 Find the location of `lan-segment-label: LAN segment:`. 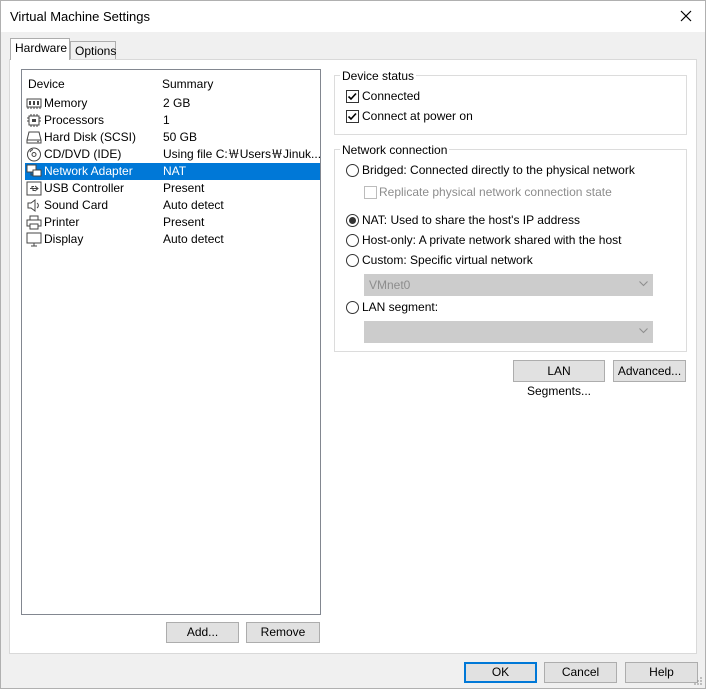

lan-segment-label: LAN segment: is located at coordinates (400, 307).